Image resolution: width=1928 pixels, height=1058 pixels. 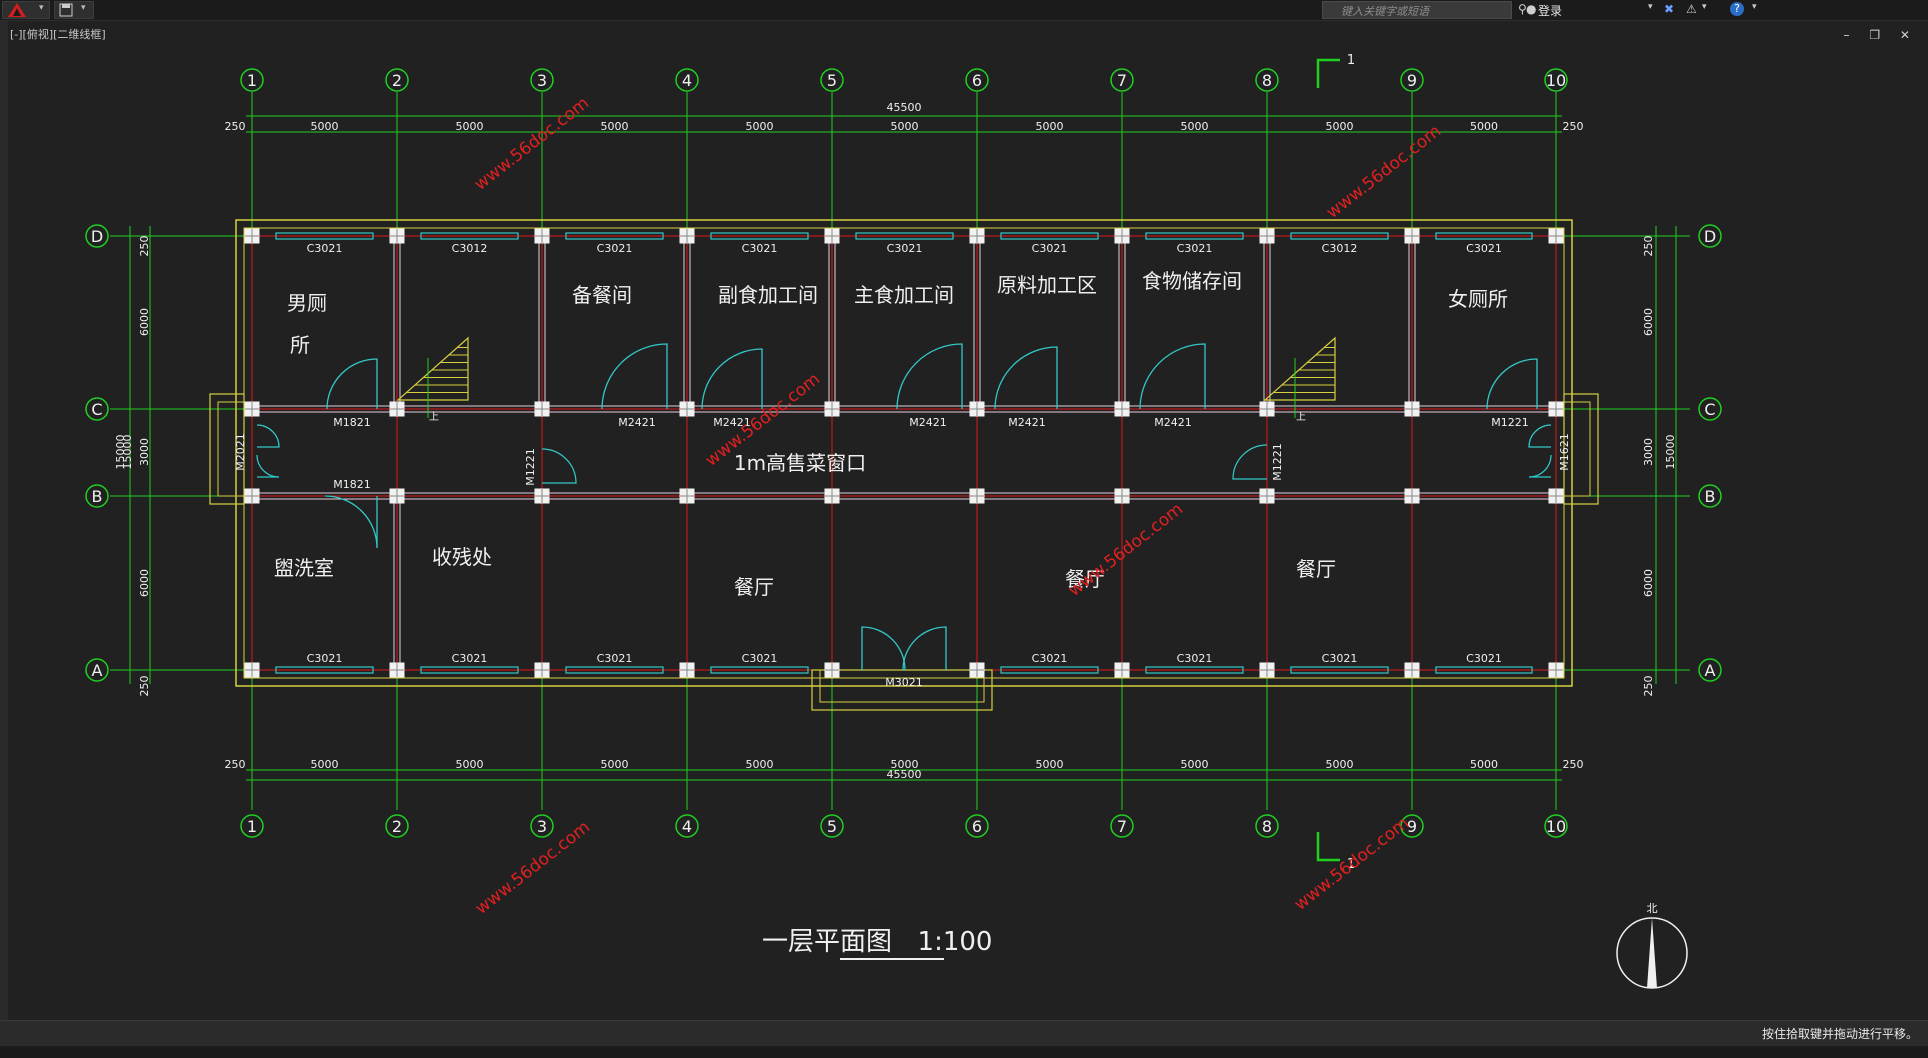 I want to click on quick-access-save-button: ▾, so click(x=74, y=10).